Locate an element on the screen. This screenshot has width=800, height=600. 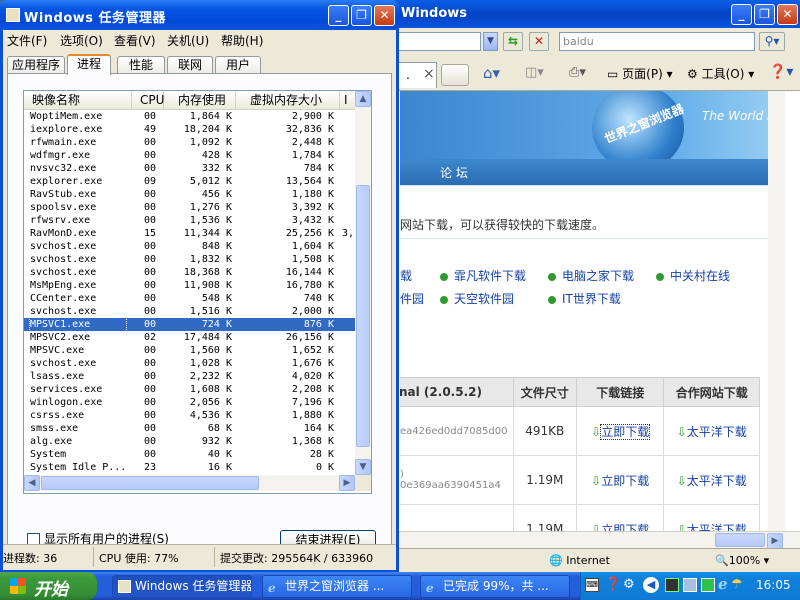
process-row: spoolsv.exe 00 1,276 K 3,392 K is located at coordinates (189, 207).